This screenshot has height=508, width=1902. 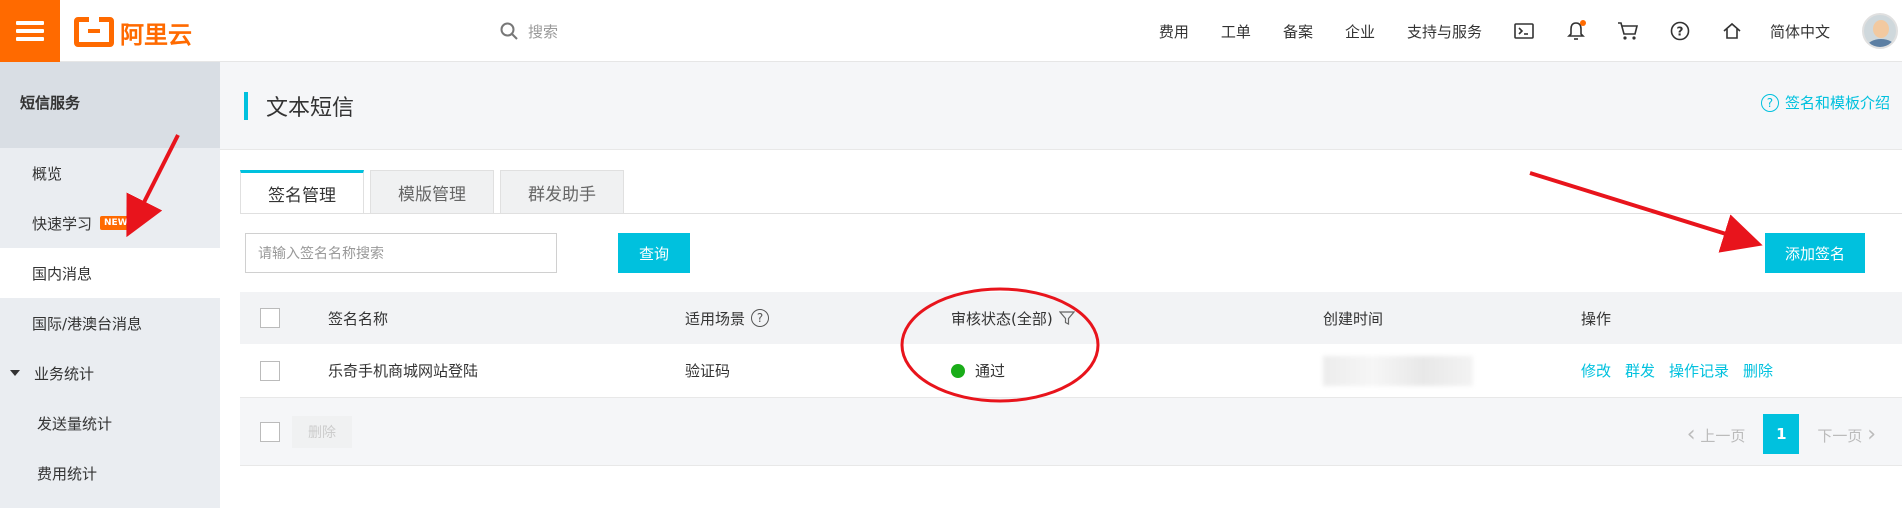 I want to click on sidebar-item-label: 业务统计, so click(x=64, y=373).